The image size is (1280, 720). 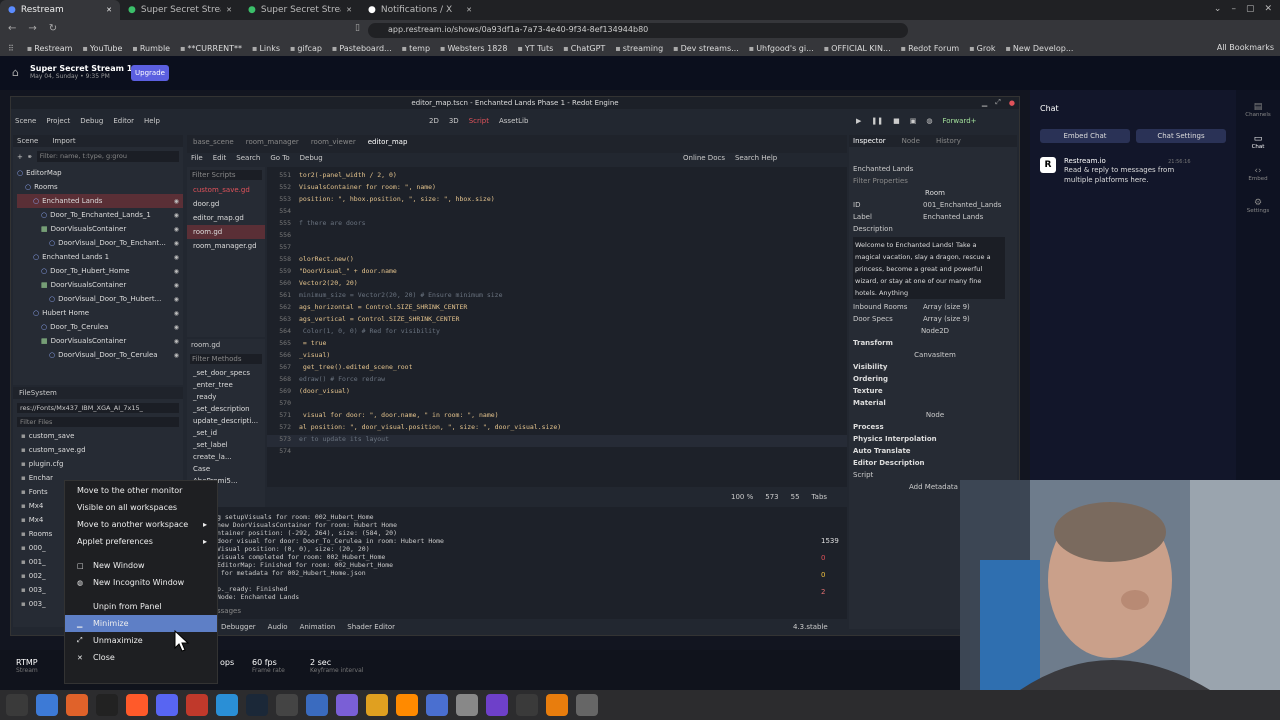 What do you see at coordinates (982, 48) in the screenshot?
I see `bookmark-item: ▪ Grok` at bounding box center [982, 48].